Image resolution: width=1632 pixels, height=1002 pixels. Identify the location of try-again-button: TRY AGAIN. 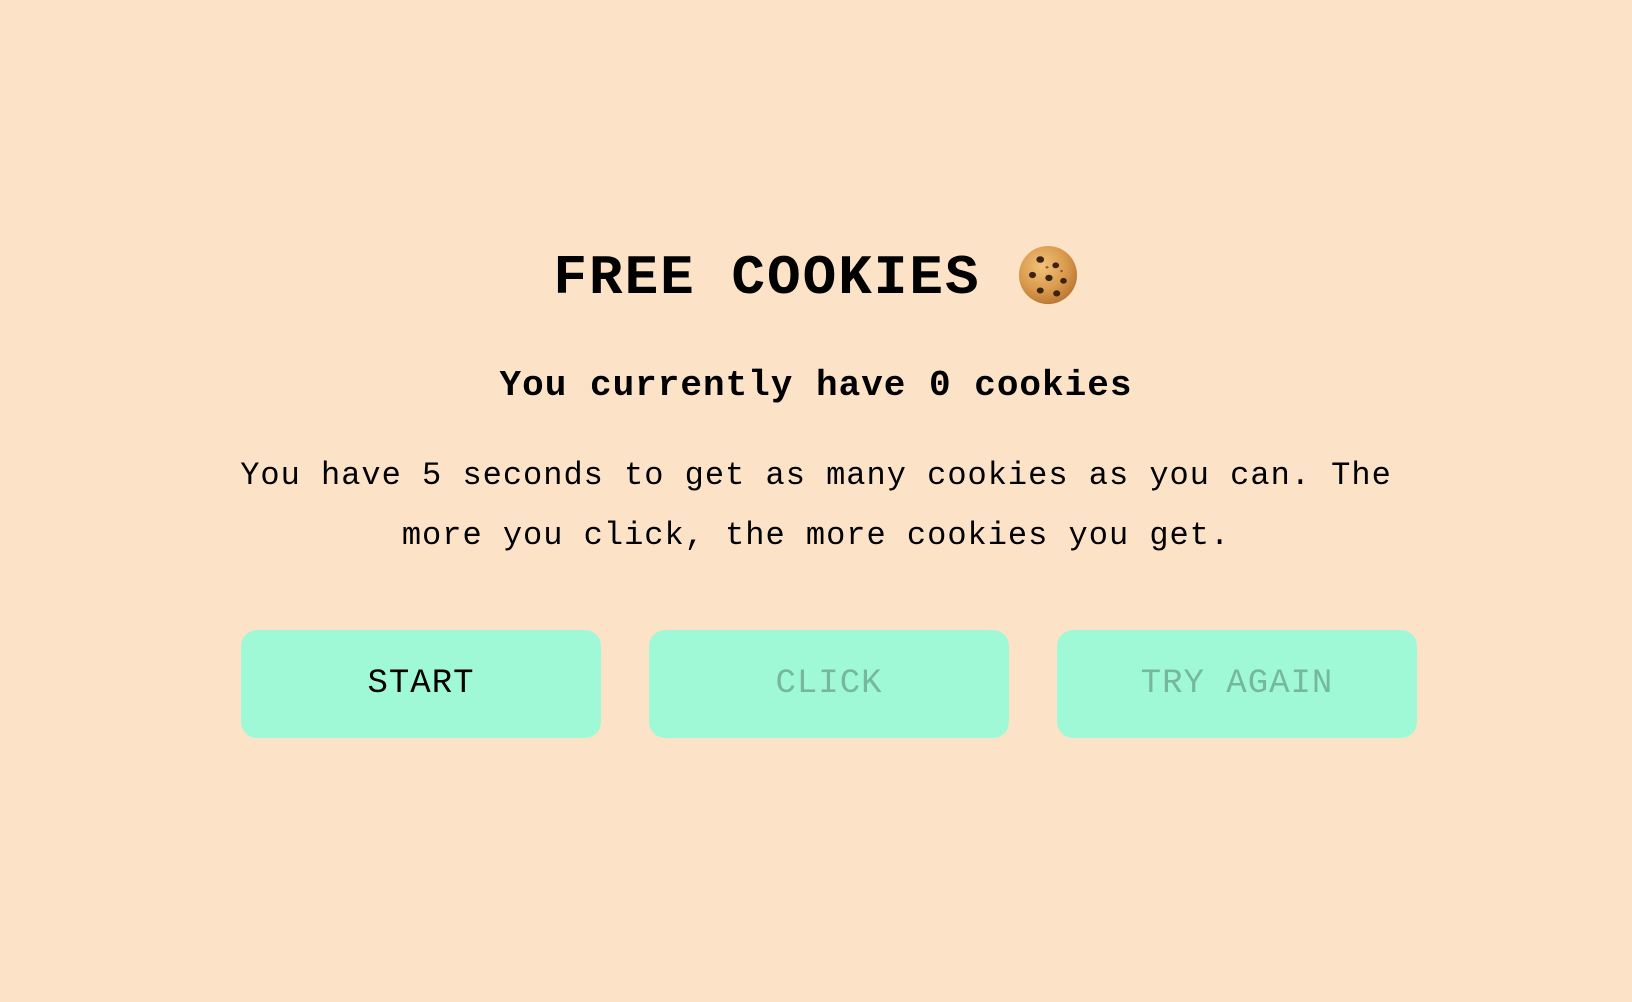
(1237, 684).